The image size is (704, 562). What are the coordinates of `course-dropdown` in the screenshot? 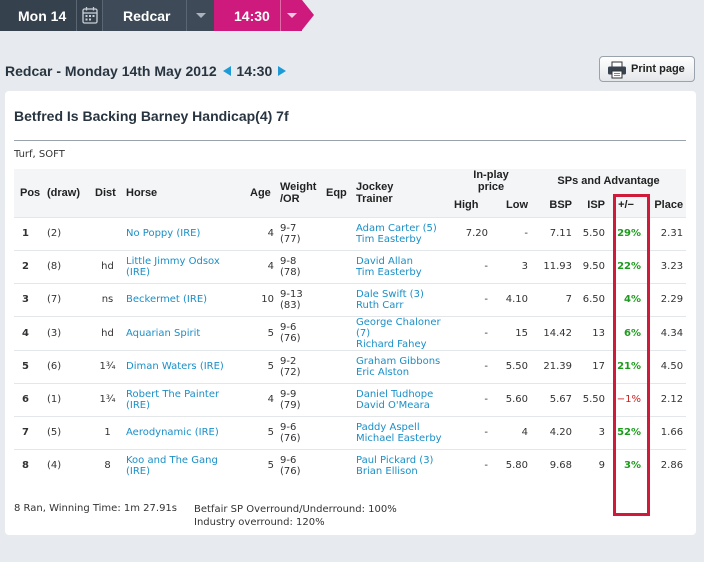 It's located at (200, 15).